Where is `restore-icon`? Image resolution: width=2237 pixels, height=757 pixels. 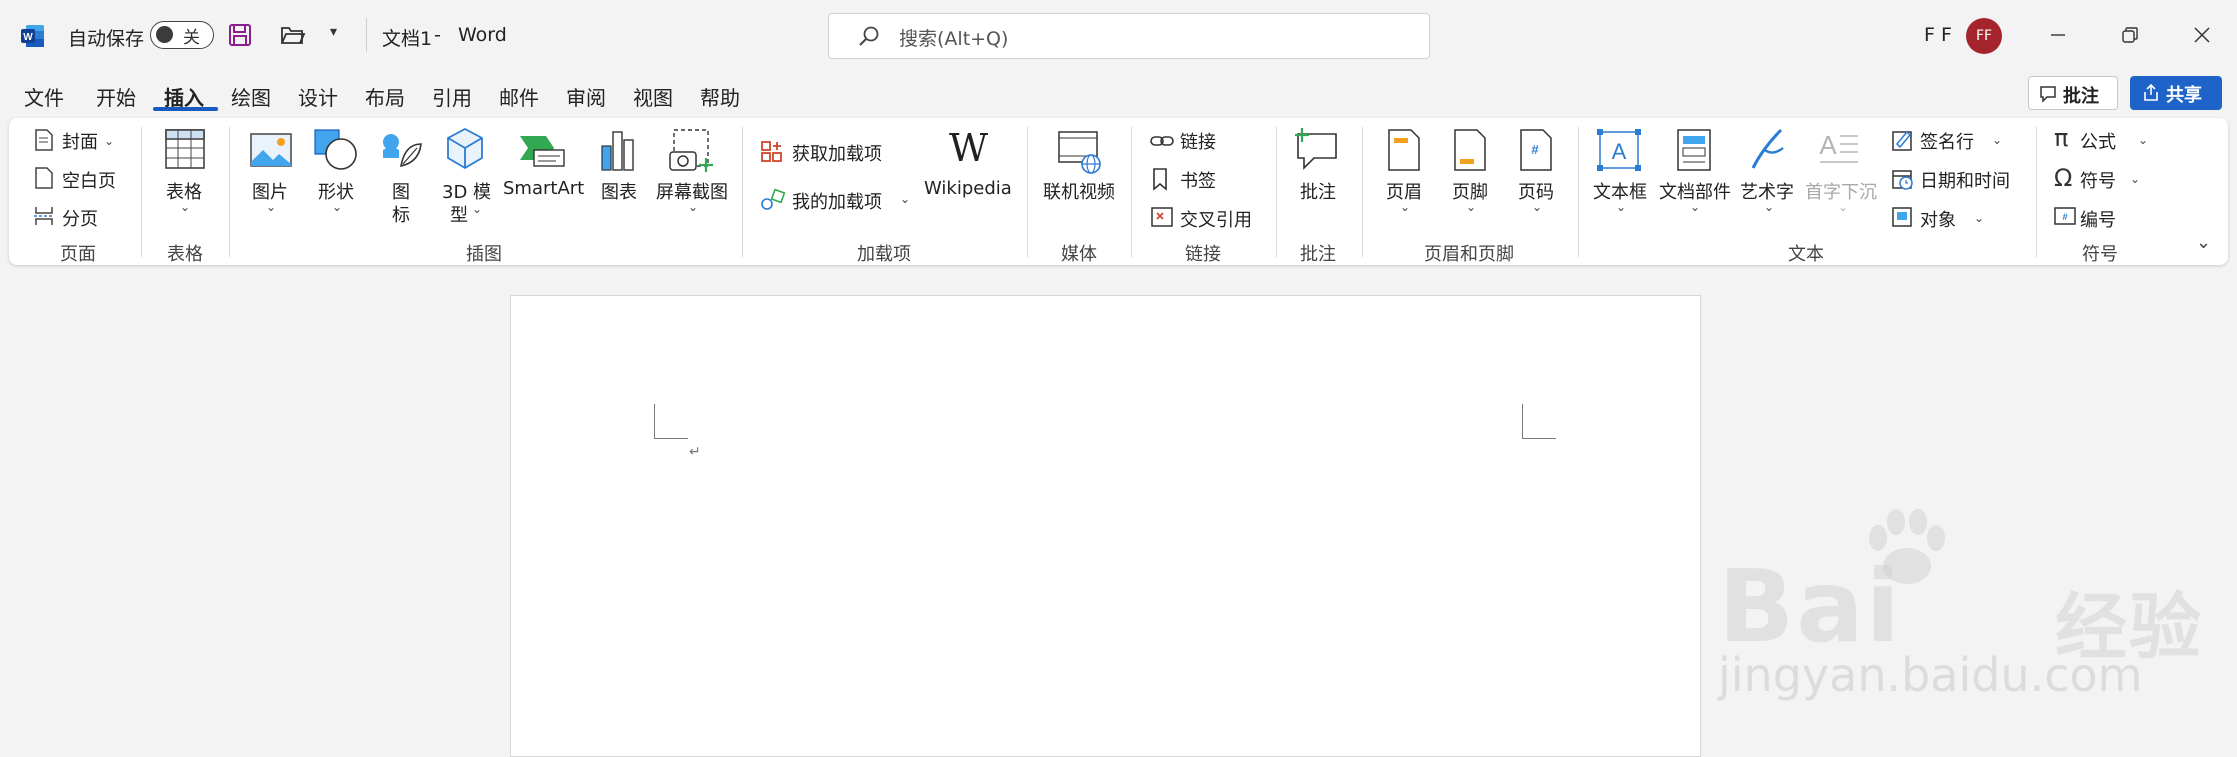 restore-icon is located at coordinates (2130, 35).